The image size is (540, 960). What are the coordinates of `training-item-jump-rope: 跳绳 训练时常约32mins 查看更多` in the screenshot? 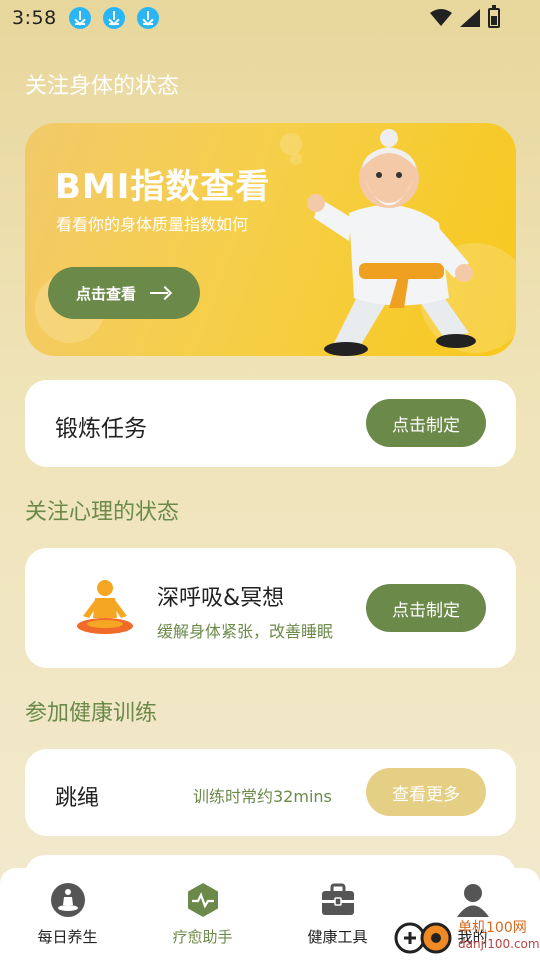 It's located at (270, 792).